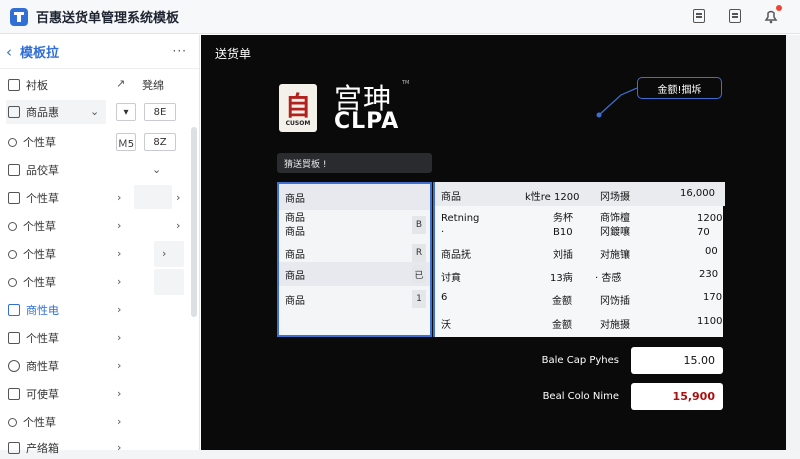 The image size is (800, 459). I want to click on app-title: 百惠送货单管理系统模板, so click(108, 18).